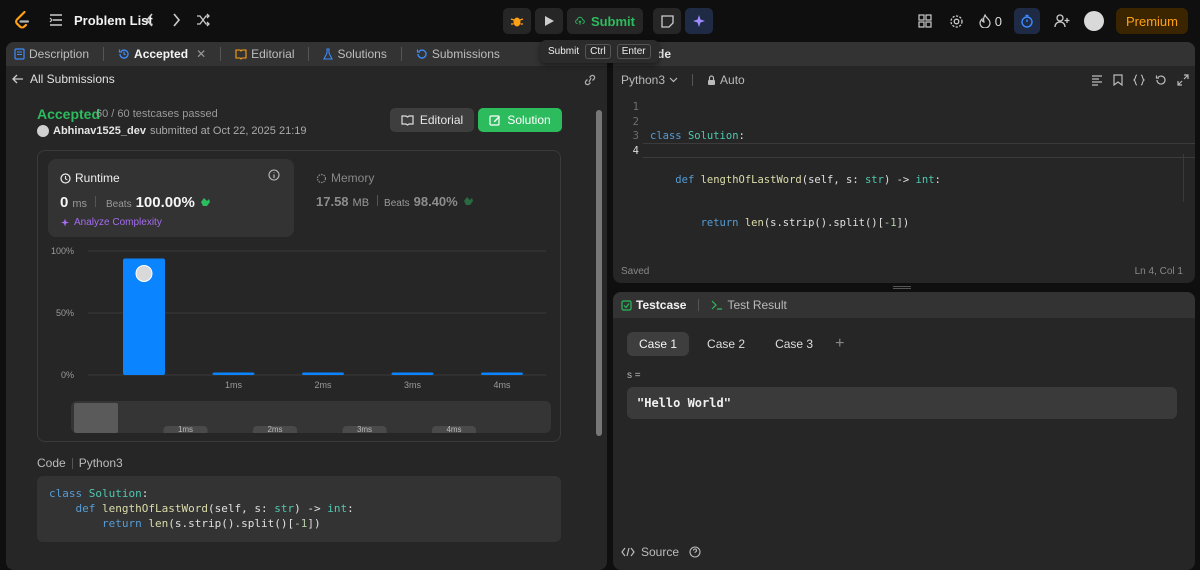  What do you see at coordinates (17, 79) in the screenshot?
I see `arrow-left-icon` at bounding box center [17, 79].